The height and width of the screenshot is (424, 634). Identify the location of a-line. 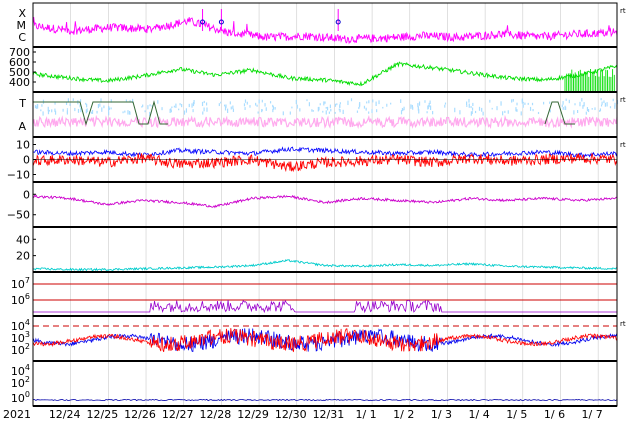
(325, 122).